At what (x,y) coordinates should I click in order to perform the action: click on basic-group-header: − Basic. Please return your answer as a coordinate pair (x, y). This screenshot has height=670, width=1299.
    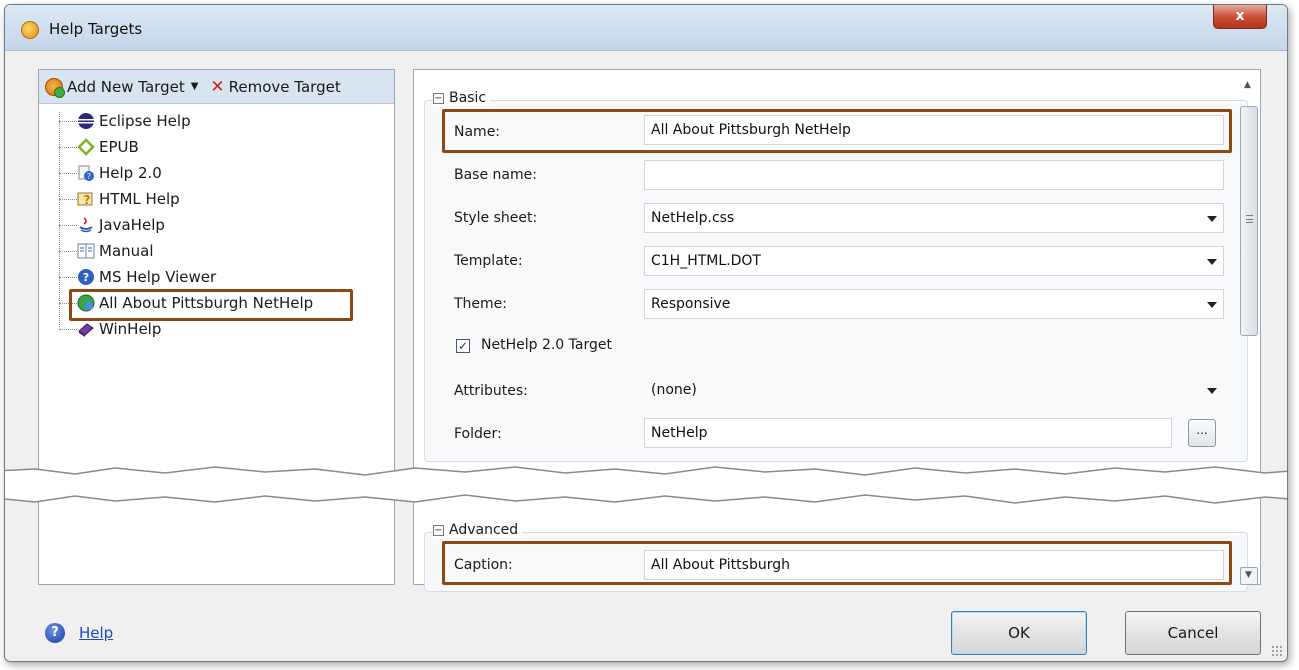
    Looking at the image, I should click on (462, 98).